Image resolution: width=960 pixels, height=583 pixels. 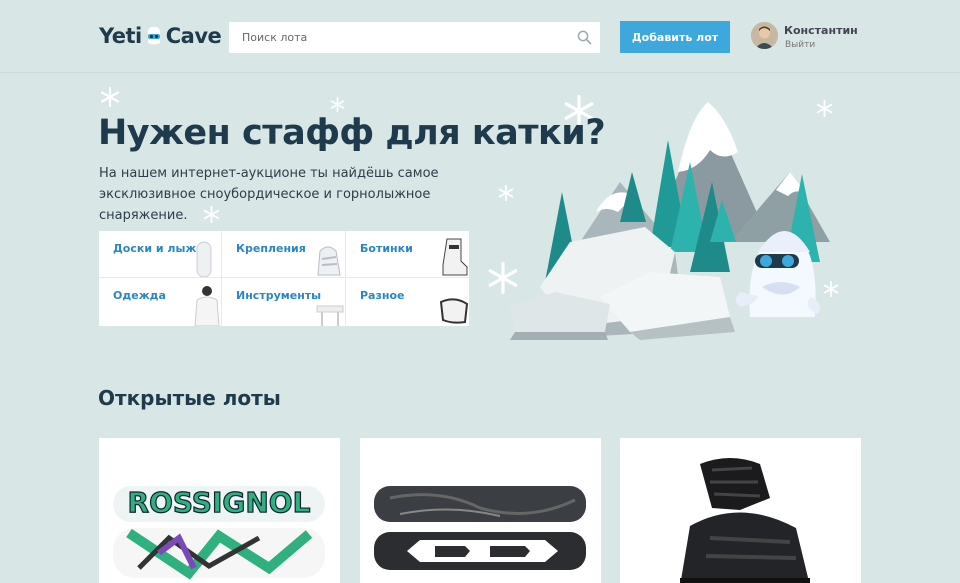 I want to click on tool-thumb-icon, so click(x=330, y=315).